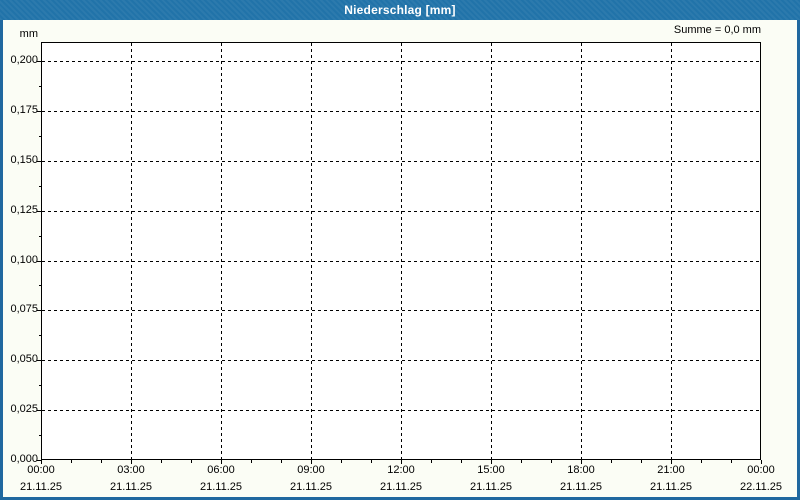  I want to click on window-titlebar: Niederschlag [mm], so click(400, 10).